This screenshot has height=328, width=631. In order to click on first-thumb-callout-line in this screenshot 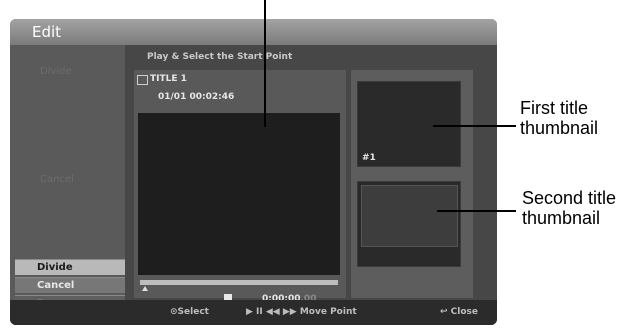, I will do `click(474, 126)`.